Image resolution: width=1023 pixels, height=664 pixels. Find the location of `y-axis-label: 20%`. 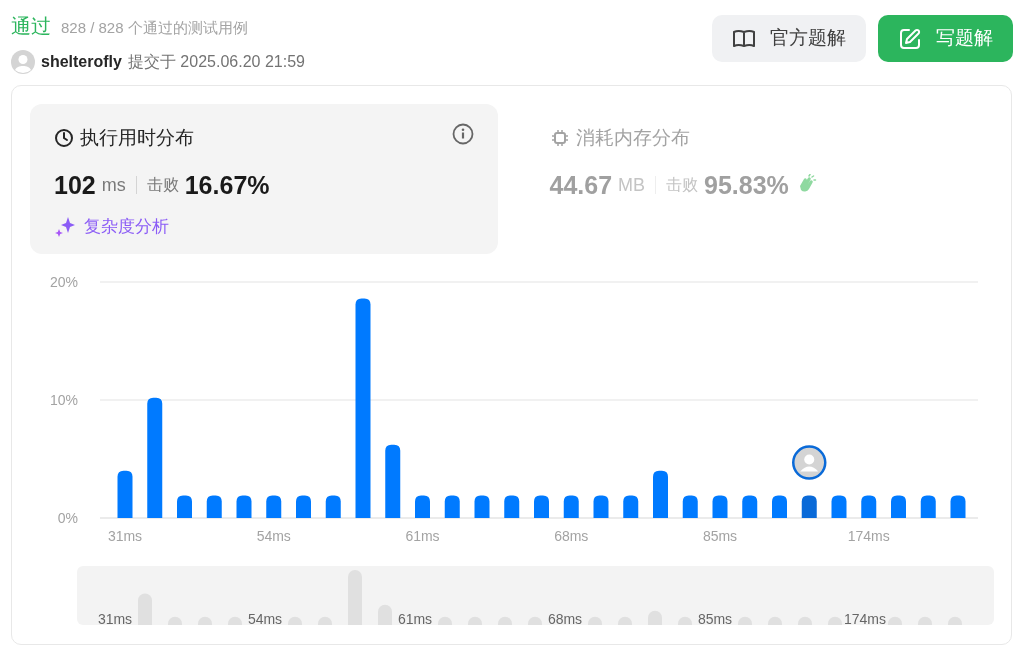

y-axis-label: 20% is located at coordinates (63, 282).